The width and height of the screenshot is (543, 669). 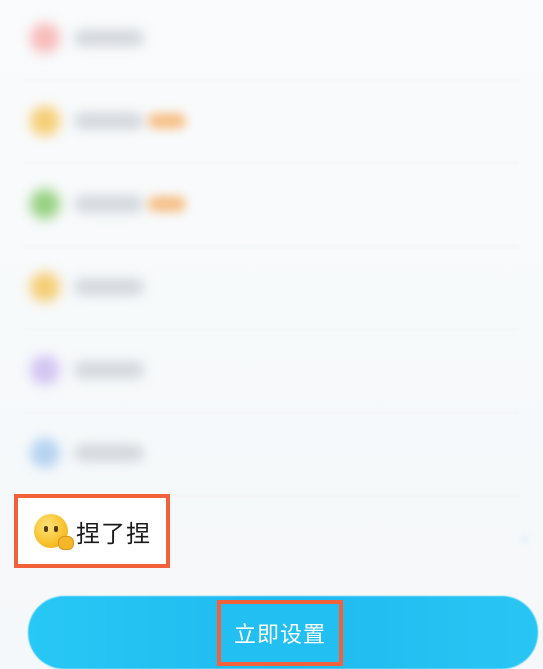 I want to click on pat-option-item: 捏了捏, so click(x=92, y=531).